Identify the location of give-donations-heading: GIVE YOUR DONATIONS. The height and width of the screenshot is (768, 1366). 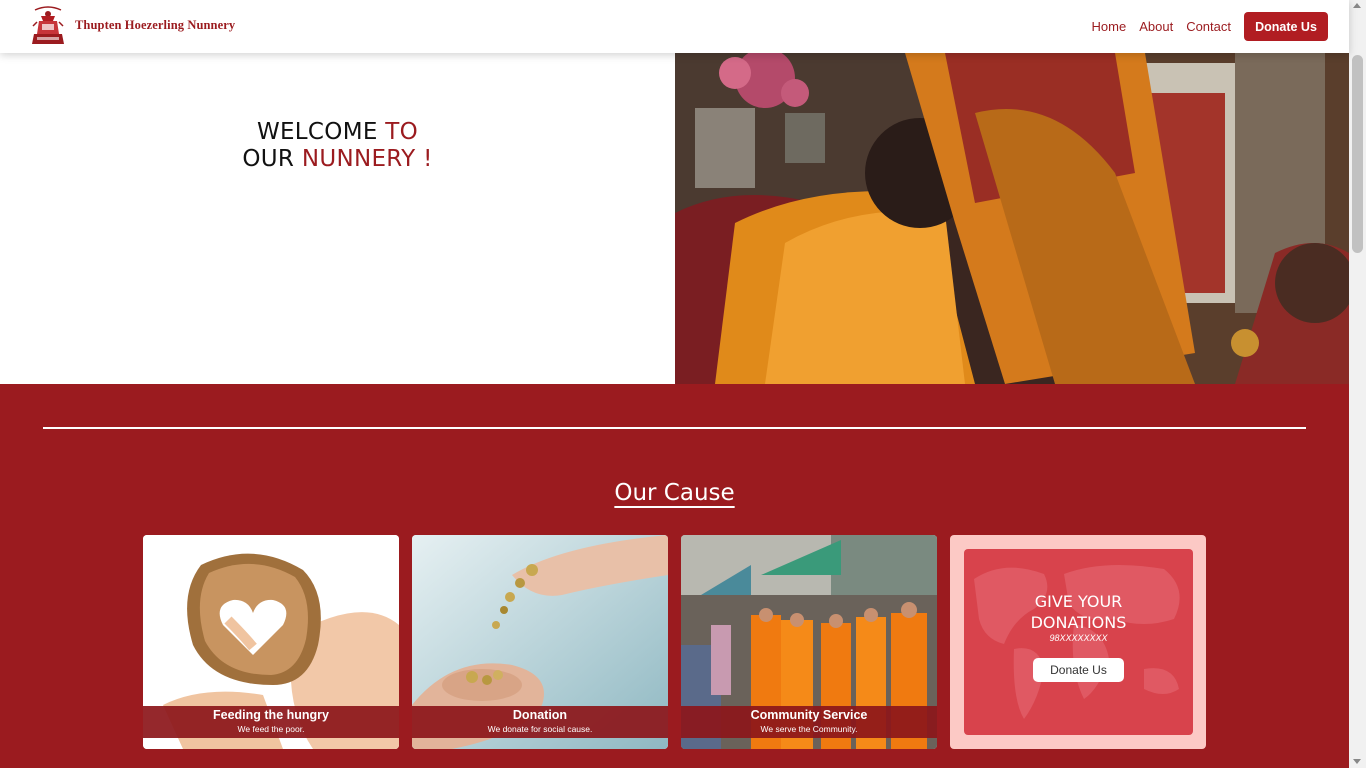
(1078, 612).